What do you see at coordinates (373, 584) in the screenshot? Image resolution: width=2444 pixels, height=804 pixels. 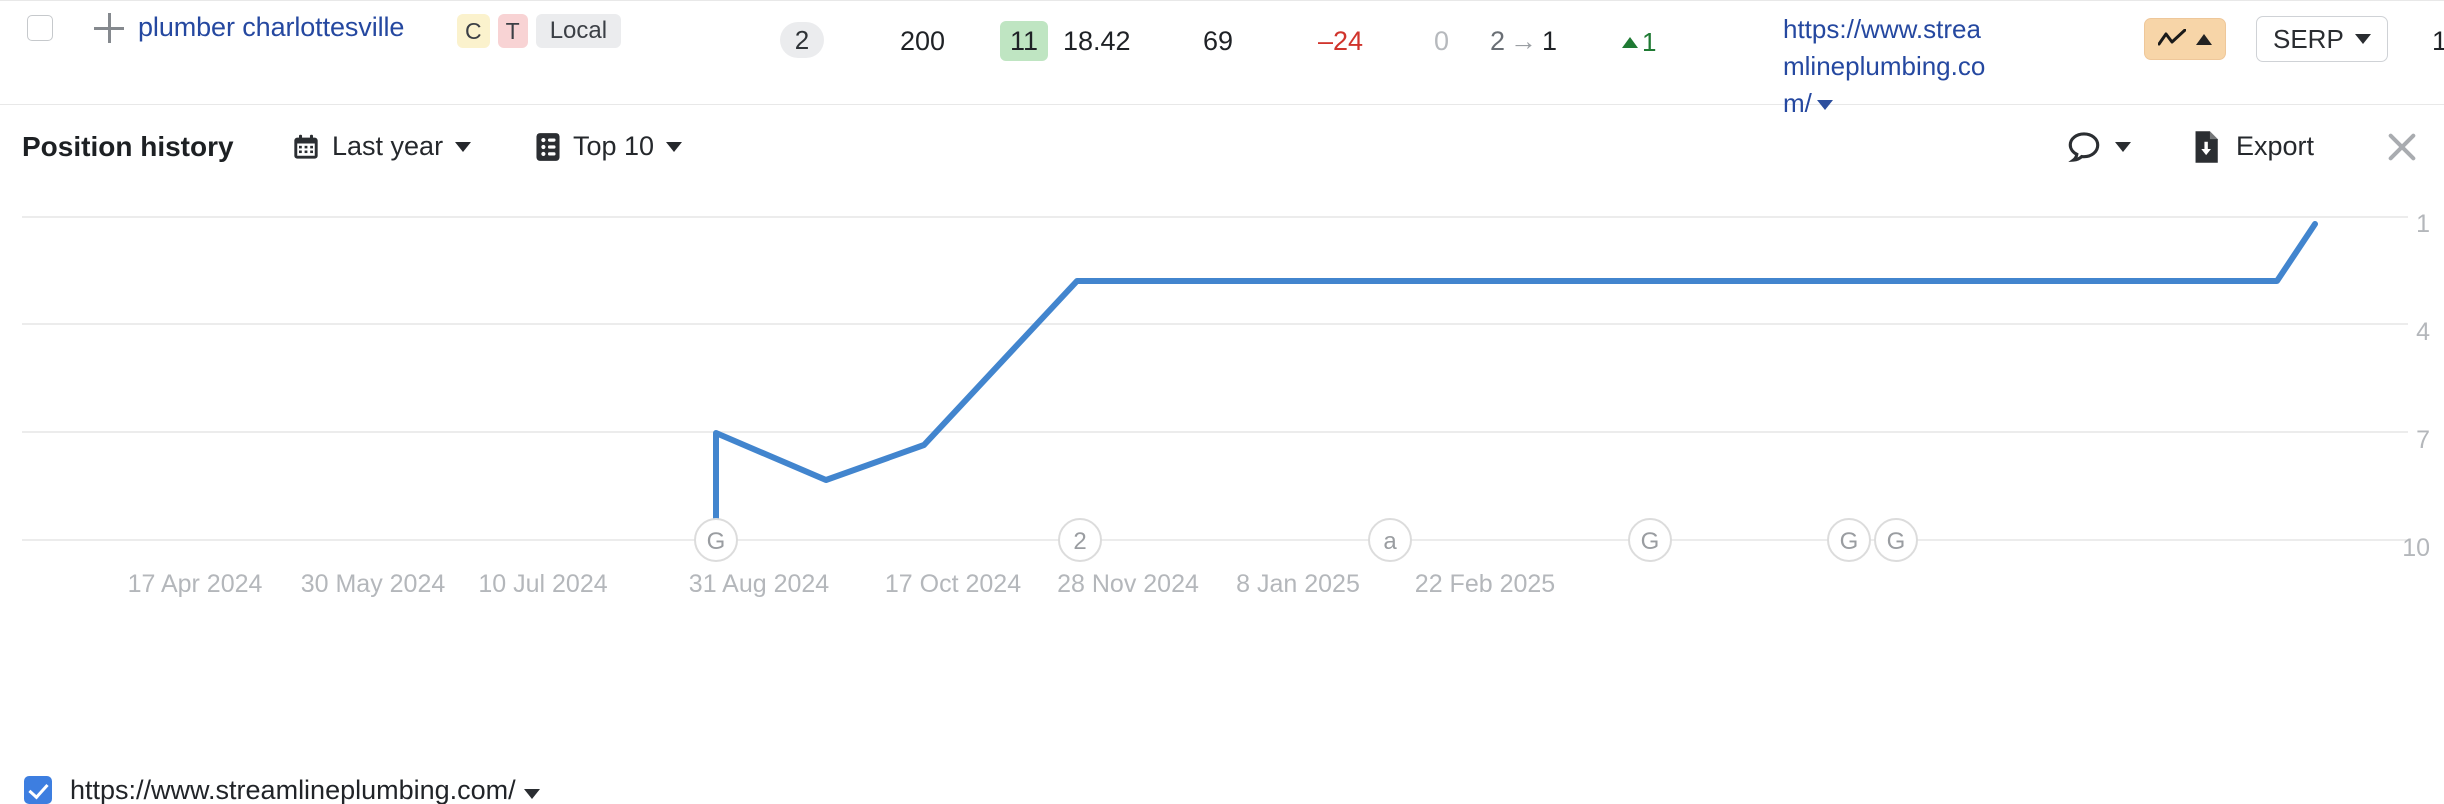 I see `x-axis-tick: 30 May 2024` at bounding box center [373, 584].